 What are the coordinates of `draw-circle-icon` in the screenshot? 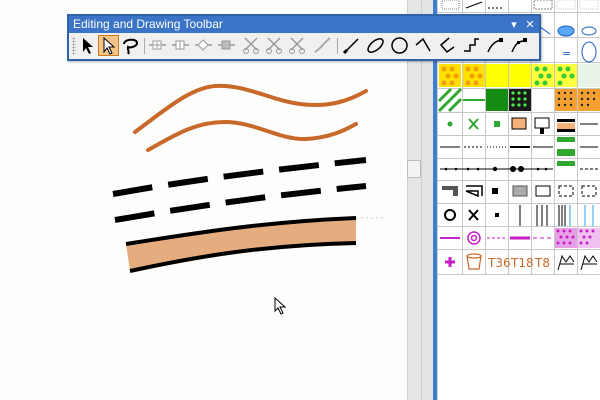 It's located at (399, 45).